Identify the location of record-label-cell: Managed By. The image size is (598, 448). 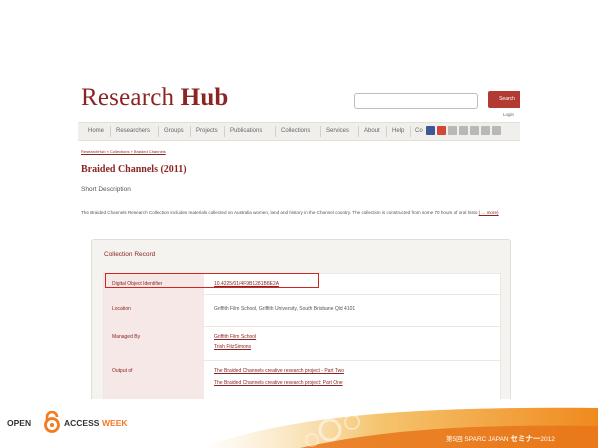
(154, 343).